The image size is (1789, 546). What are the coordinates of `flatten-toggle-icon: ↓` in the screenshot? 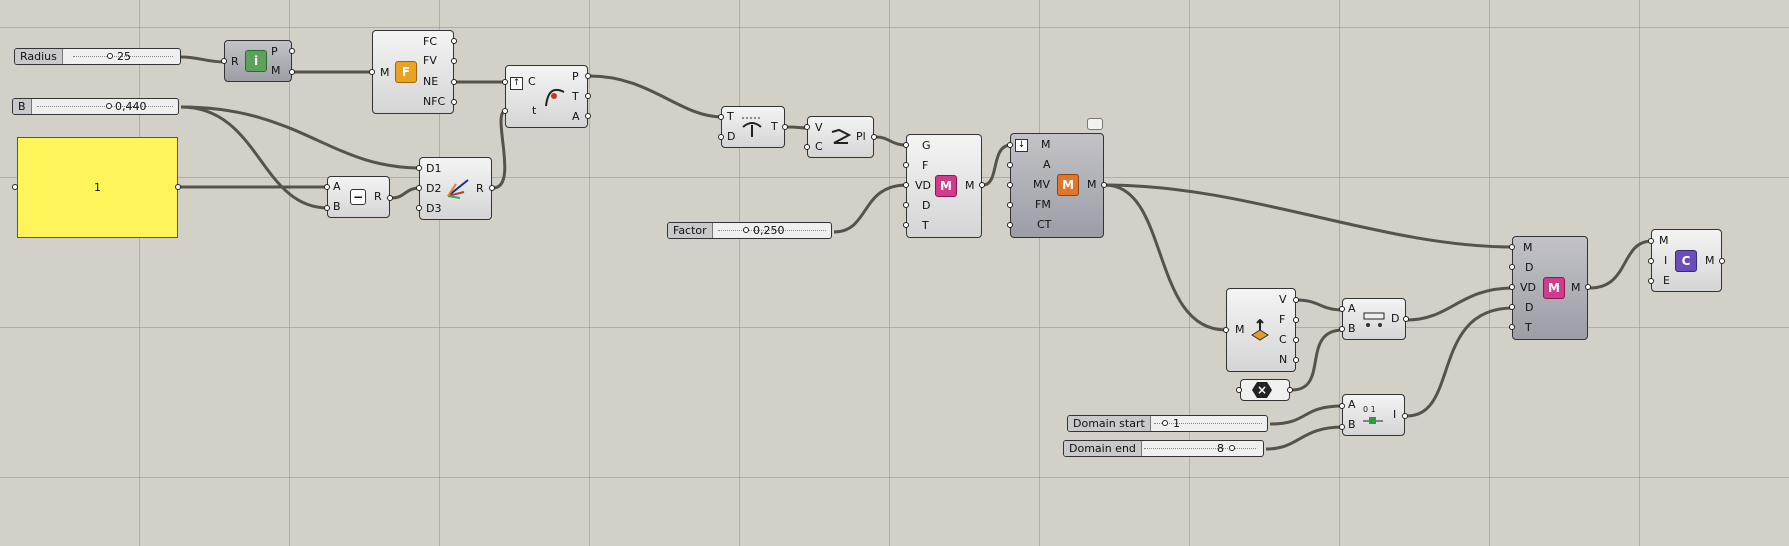 It's located at (1021, 145).